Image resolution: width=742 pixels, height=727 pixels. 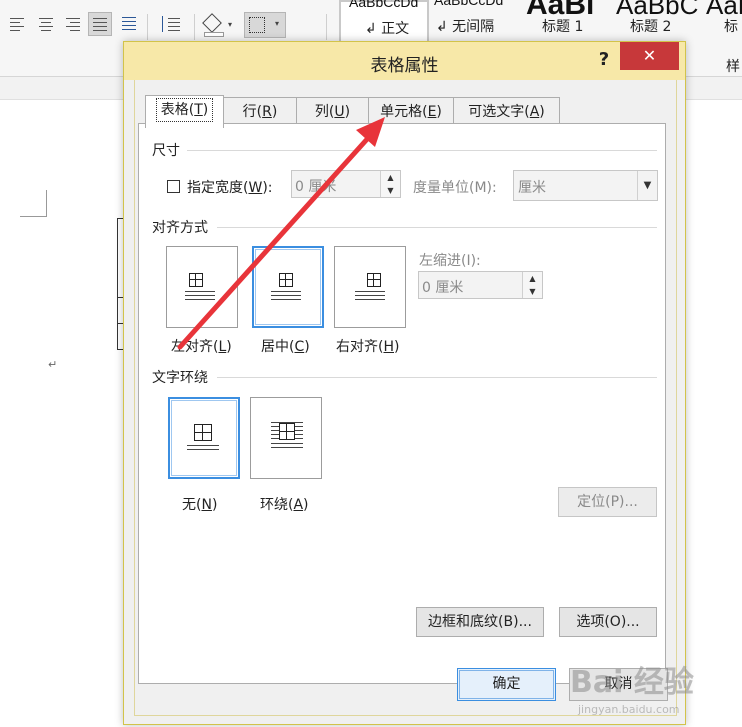 I want to click on left-indent-label: 左缩进(I):, so click(x=450, y=261).